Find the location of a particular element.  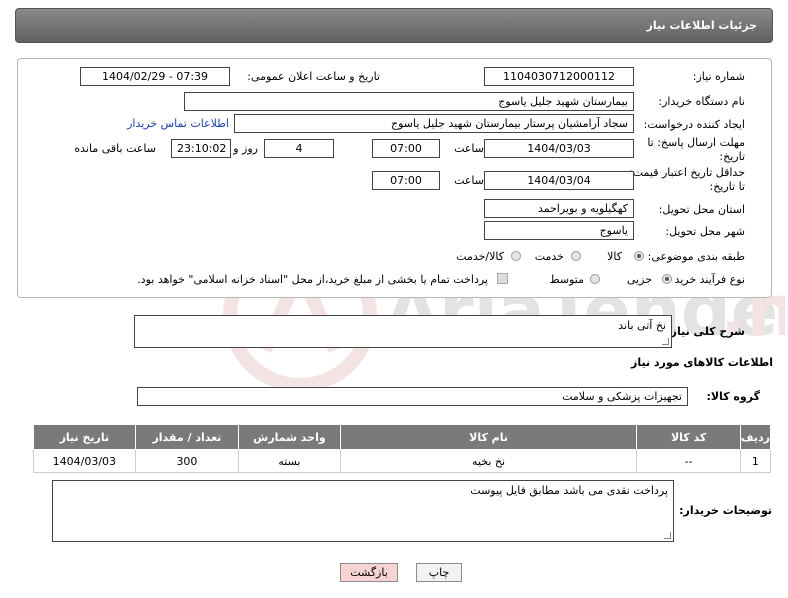

goods-group-field: تجهیزات پزشکی و سلامت is located at coordinates (412, 396).